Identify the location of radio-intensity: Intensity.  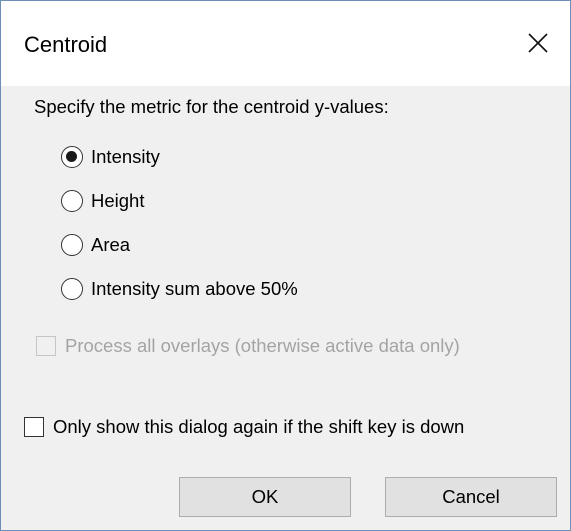
(110, 157).